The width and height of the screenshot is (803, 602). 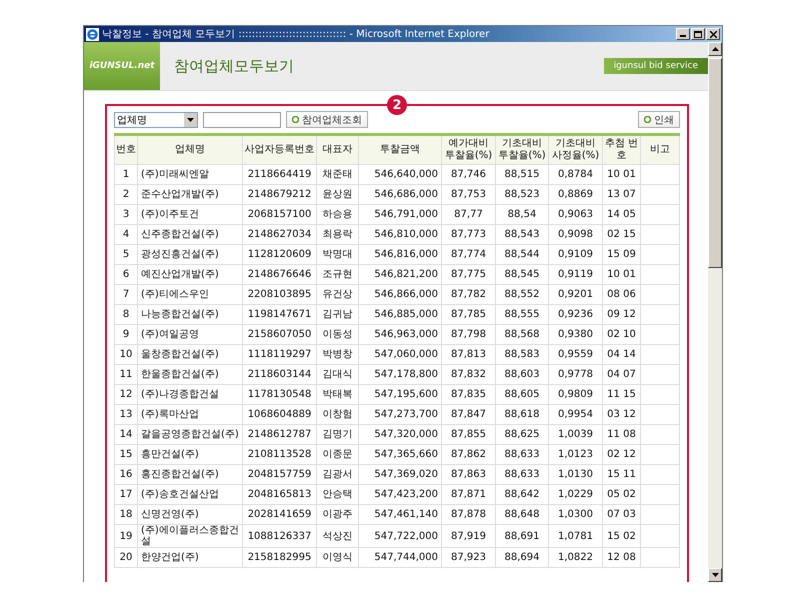 I want to click on table-cell: 547,365,660, so click(x=400, y=454).